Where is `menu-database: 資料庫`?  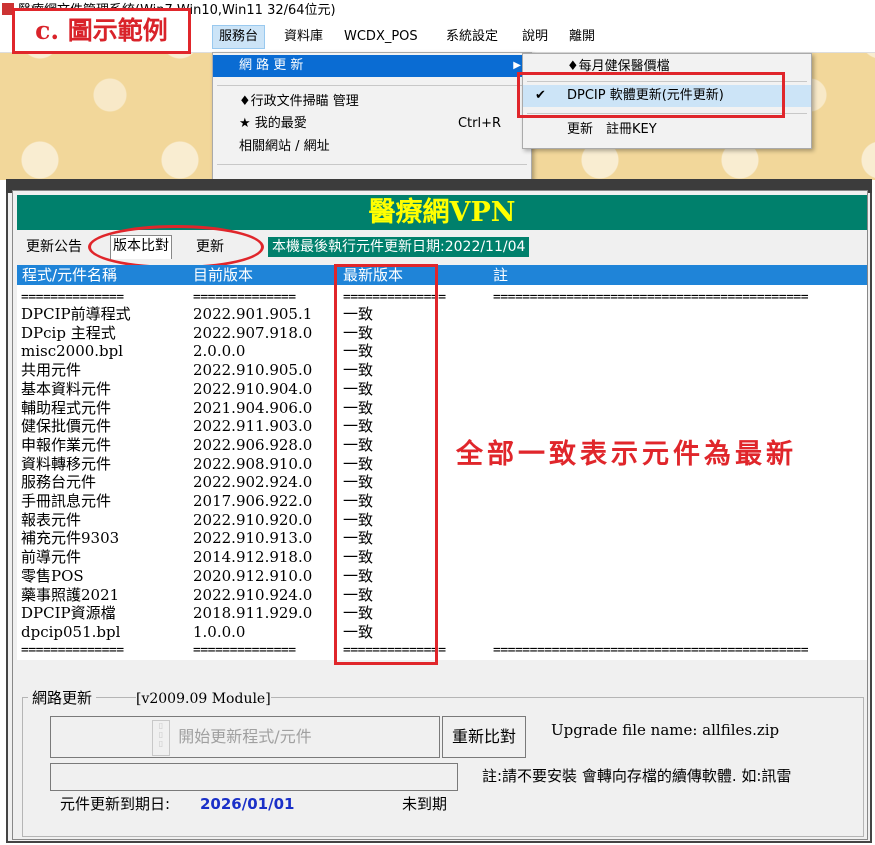
menu-database: 資料庫 is located at coordinates (303, 37).